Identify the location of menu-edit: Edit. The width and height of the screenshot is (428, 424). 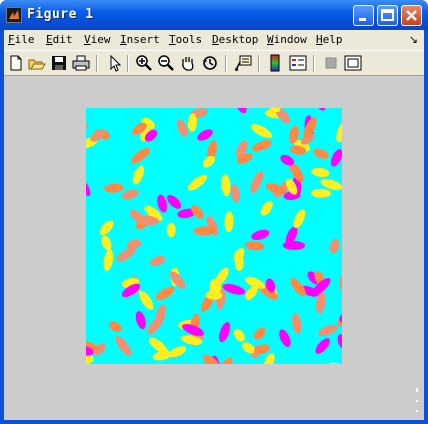
(59, 39).